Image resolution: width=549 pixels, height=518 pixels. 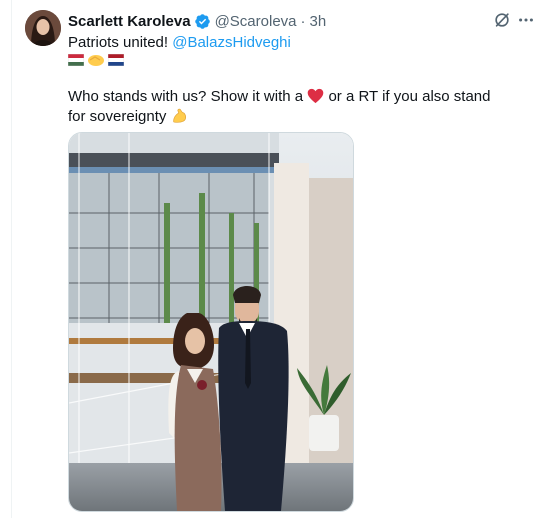 I want to click on tweet-text-line1: Patriots united! @BalazsHidveghi, so click(x=179, y=43).